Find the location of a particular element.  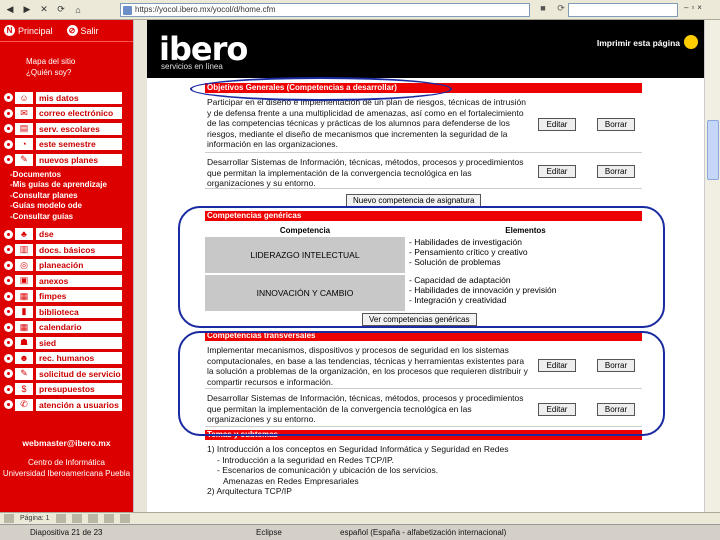

sidebar-item-dse: ♣ dse is located at coordinates (68, 234).